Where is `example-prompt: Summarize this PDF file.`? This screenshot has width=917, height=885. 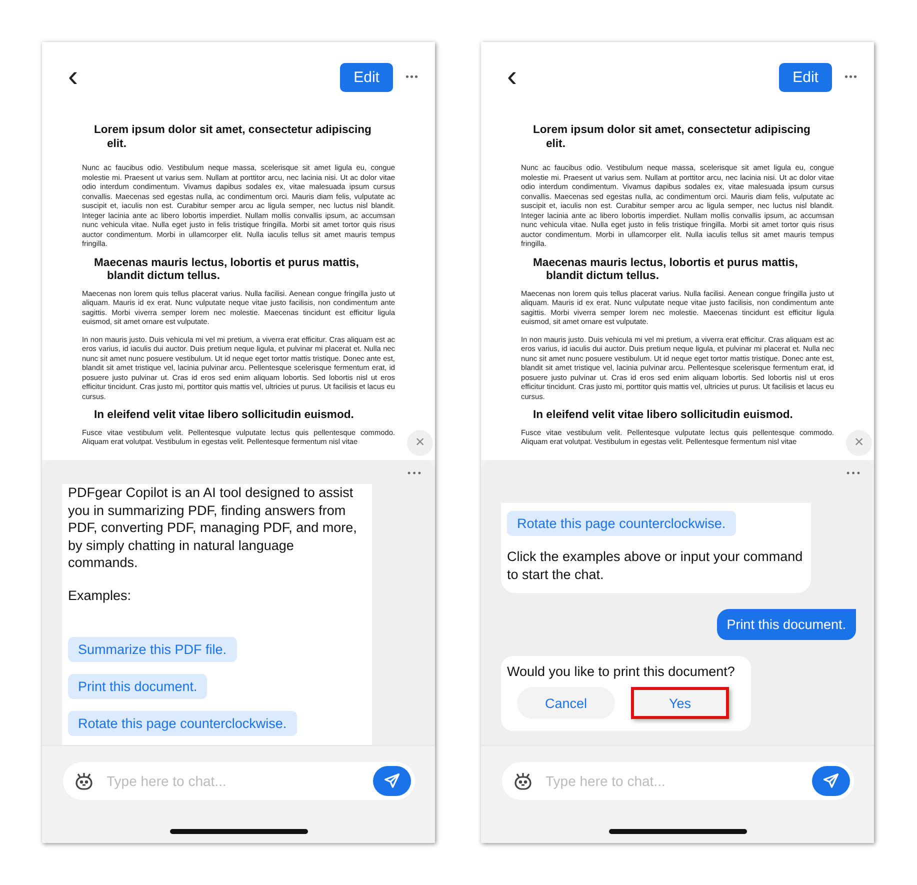
example-prompt: Summarize this PDF file. is located at coordinates (152, 649).